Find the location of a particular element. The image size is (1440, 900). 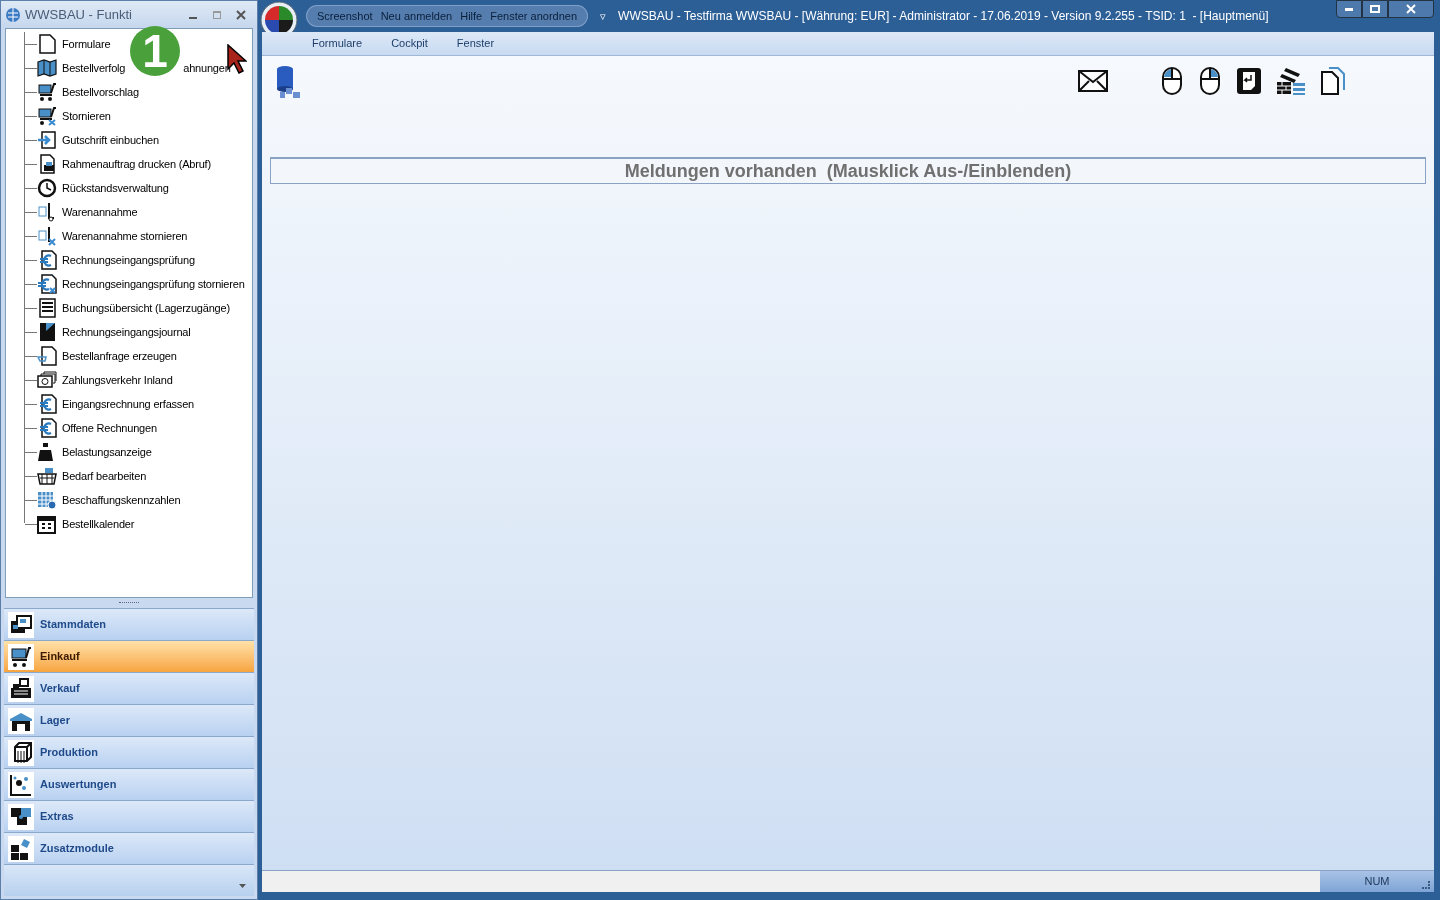

envelope-icon is located at coordinates (1093, 81).